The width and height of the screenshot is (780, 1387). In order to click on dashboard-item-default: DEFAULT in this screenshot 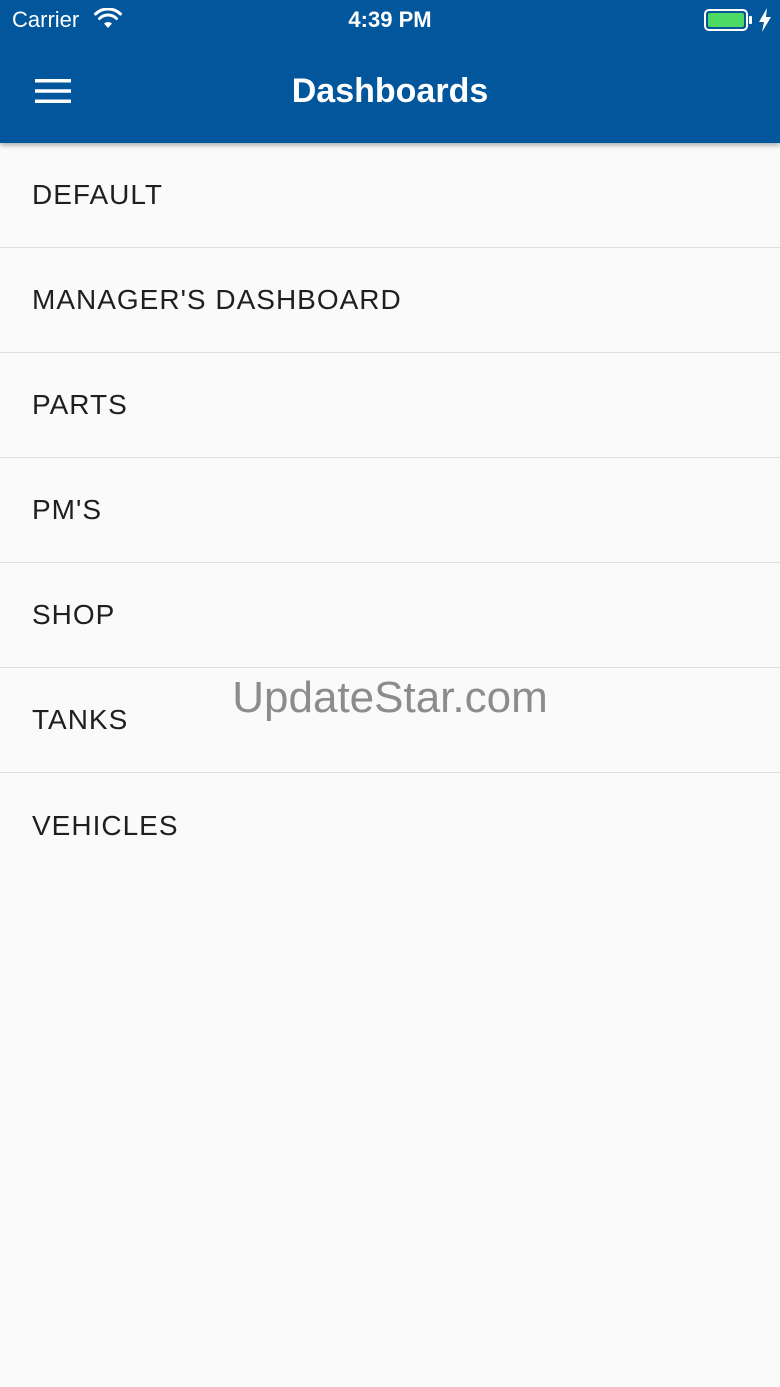, I will do `click(390, 195)`.